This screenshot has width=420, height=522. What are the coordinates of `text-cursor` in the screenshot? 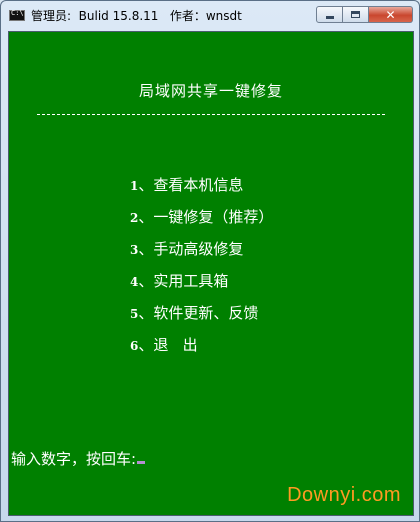 It's located at (141, 462).